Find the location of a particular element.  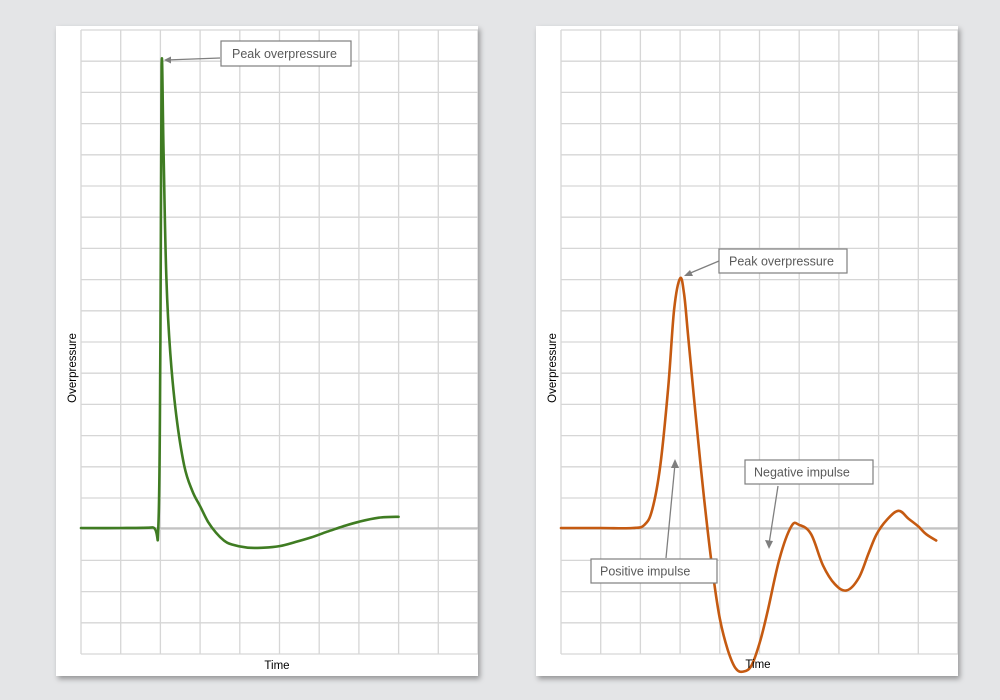

callout-peak-right: Peak overpressure is located at coordinates (783, 261).